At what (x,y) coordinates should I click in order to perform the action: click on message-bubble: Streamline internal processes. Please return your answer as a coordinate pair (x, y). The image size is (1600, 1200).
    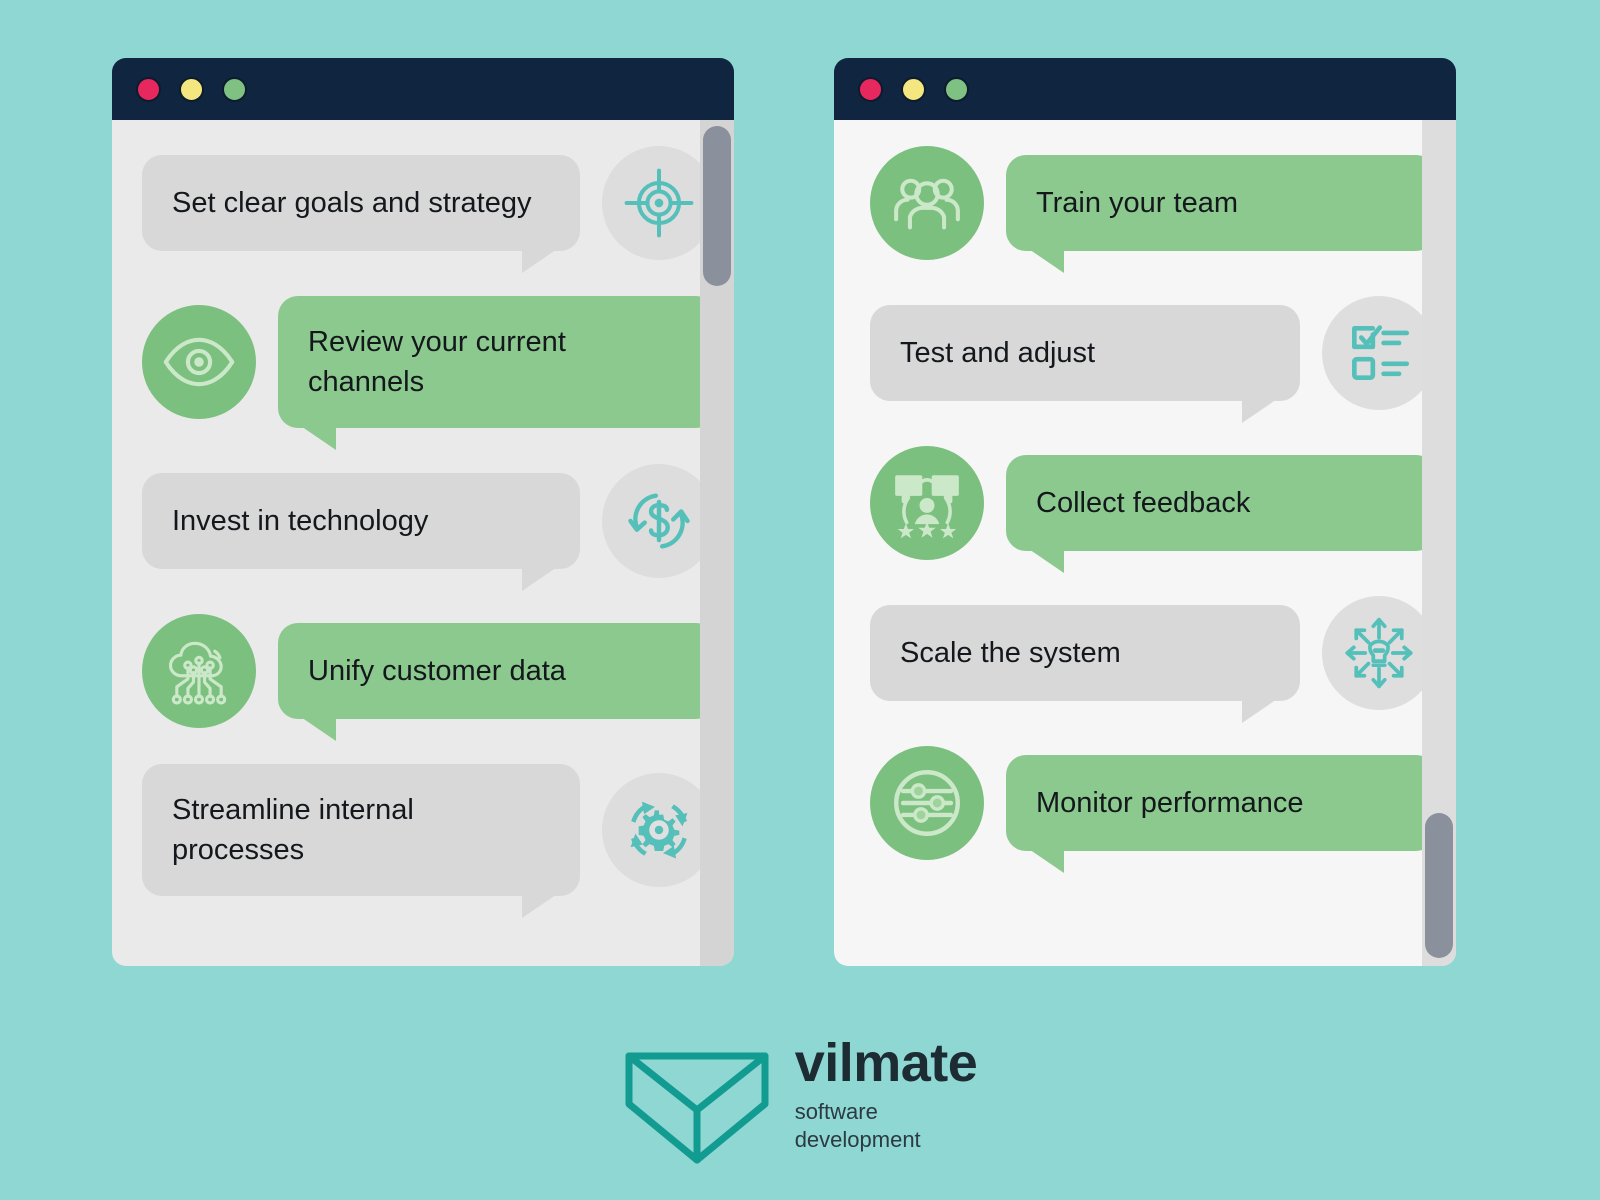
    Looking at the image, I should click on (361, 841).